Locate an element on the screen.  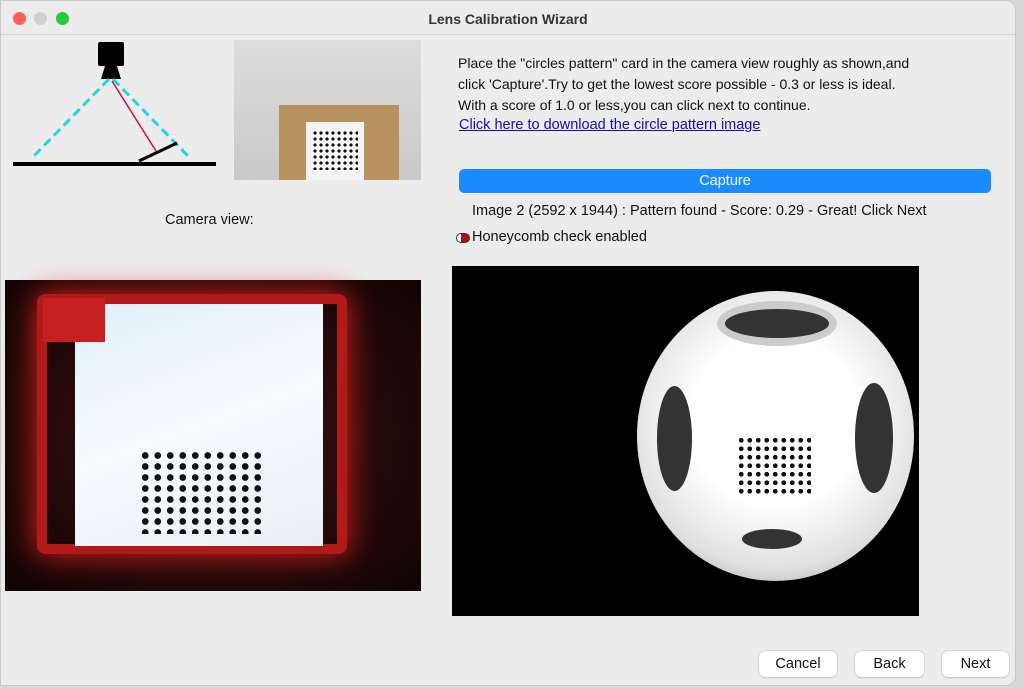
honeycomb-check: Honeycomb check enabled is located at coordinates (551, 237).